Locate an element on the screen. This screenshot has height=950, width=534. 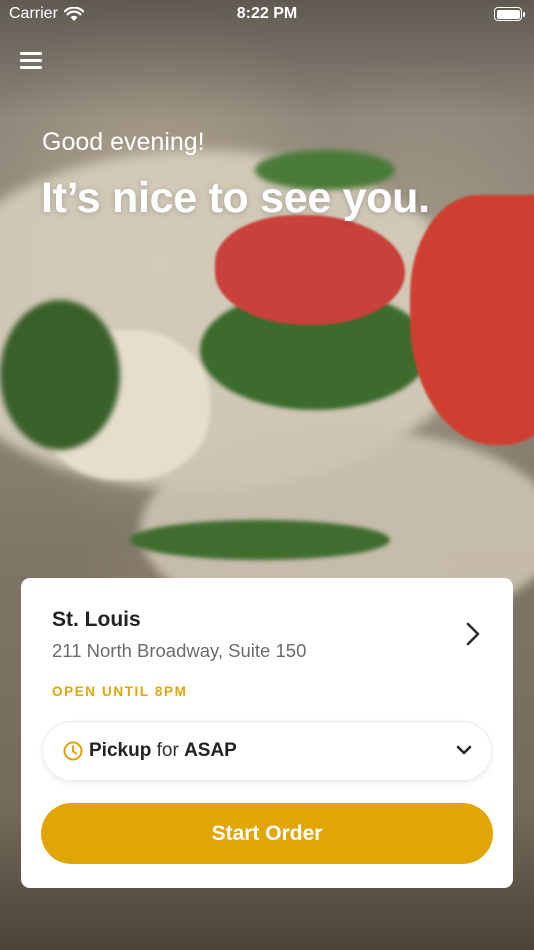
chevron-right-icon is located at coordinates (473, 634).